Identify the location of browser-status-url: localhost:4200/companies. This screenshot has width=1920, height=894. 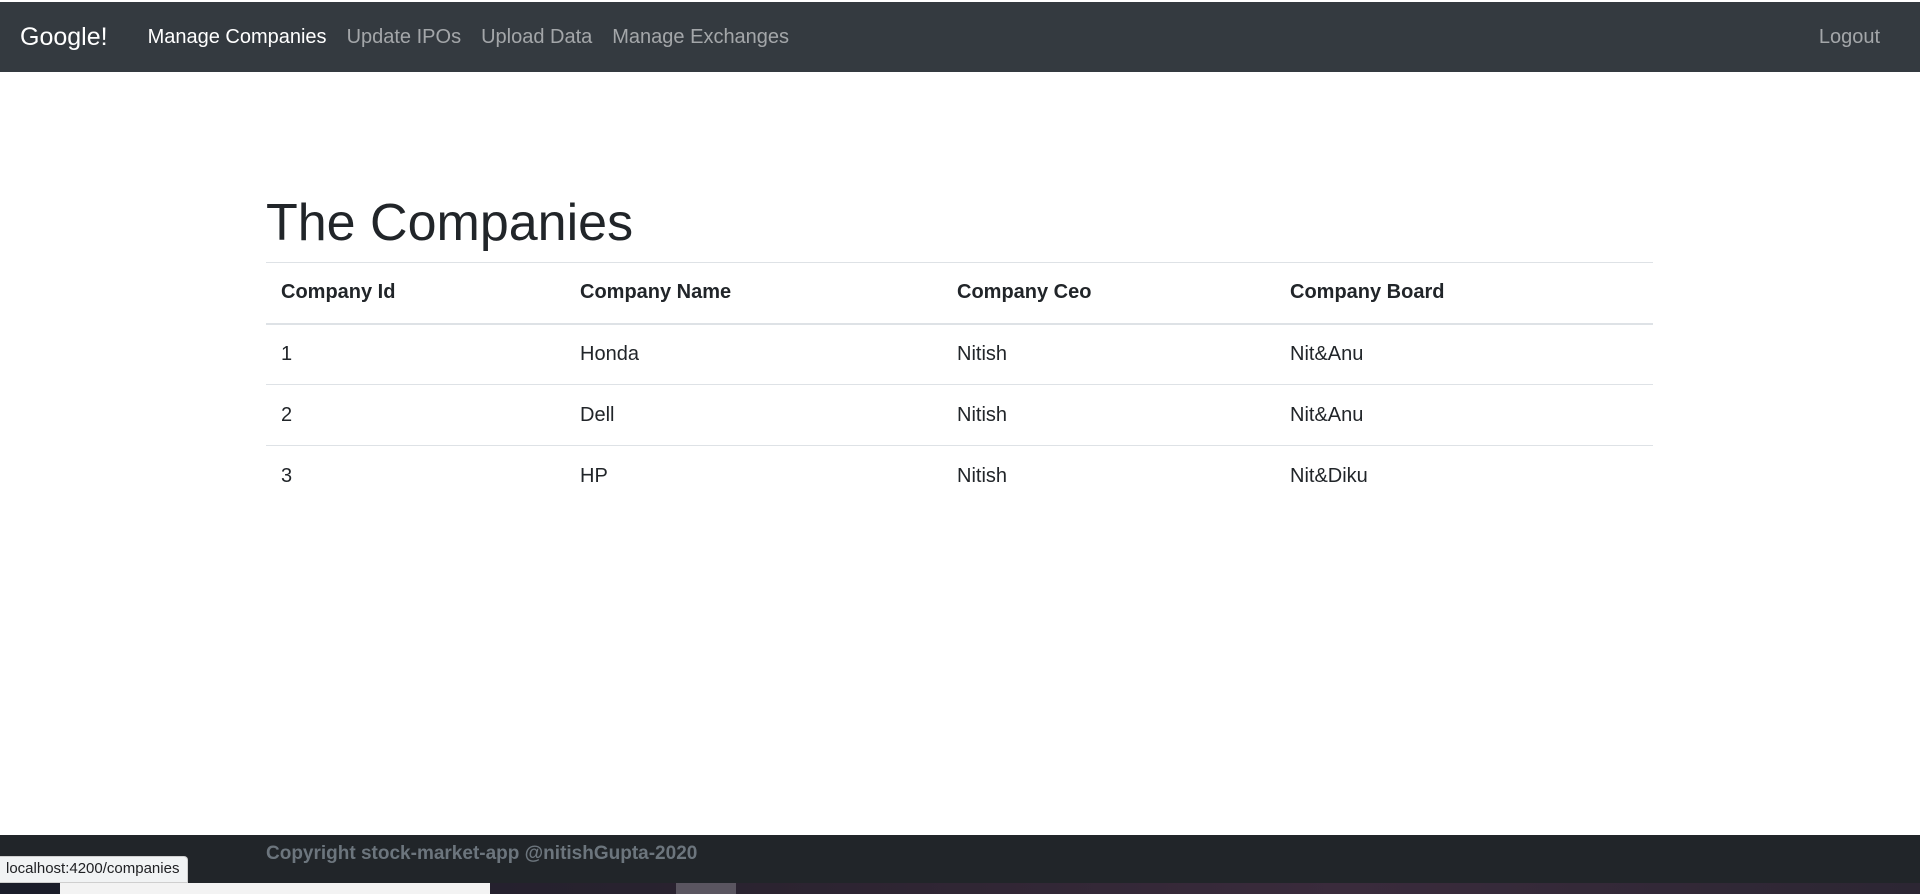
(94, 869).